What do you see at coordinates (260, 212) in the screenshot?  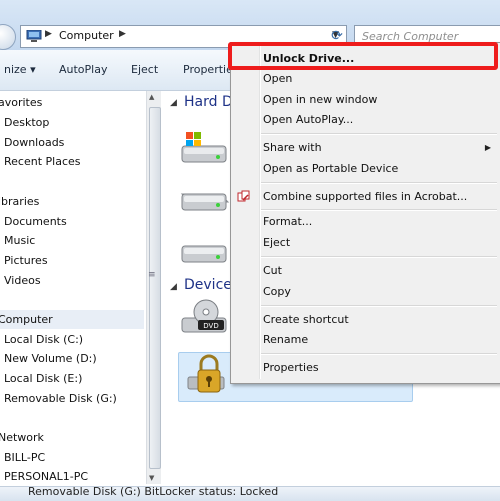 I see `menu-gutter` at bounding box center [260, 212].